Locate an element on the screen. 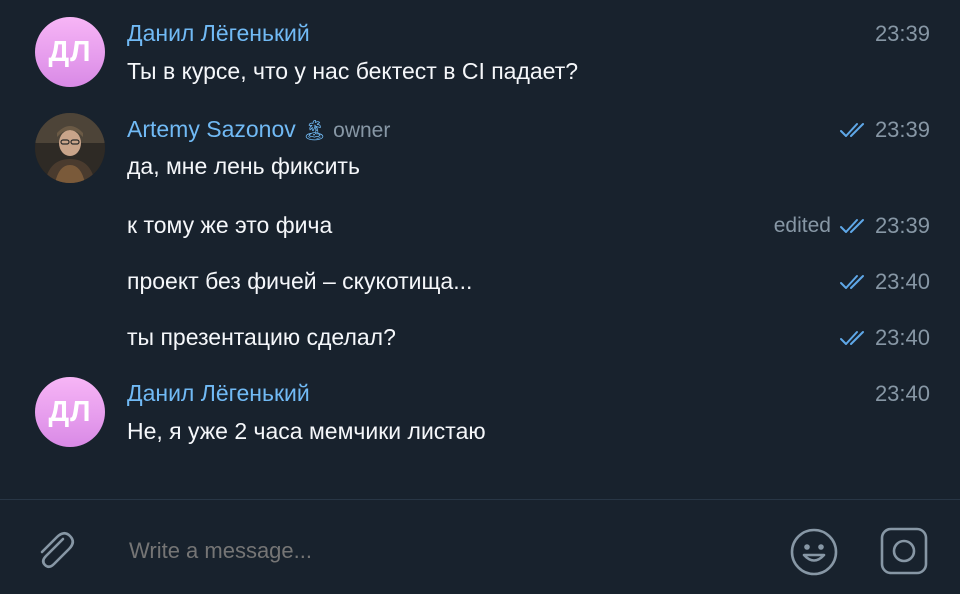  paperclip-icon is located at coordinates (57, 550).